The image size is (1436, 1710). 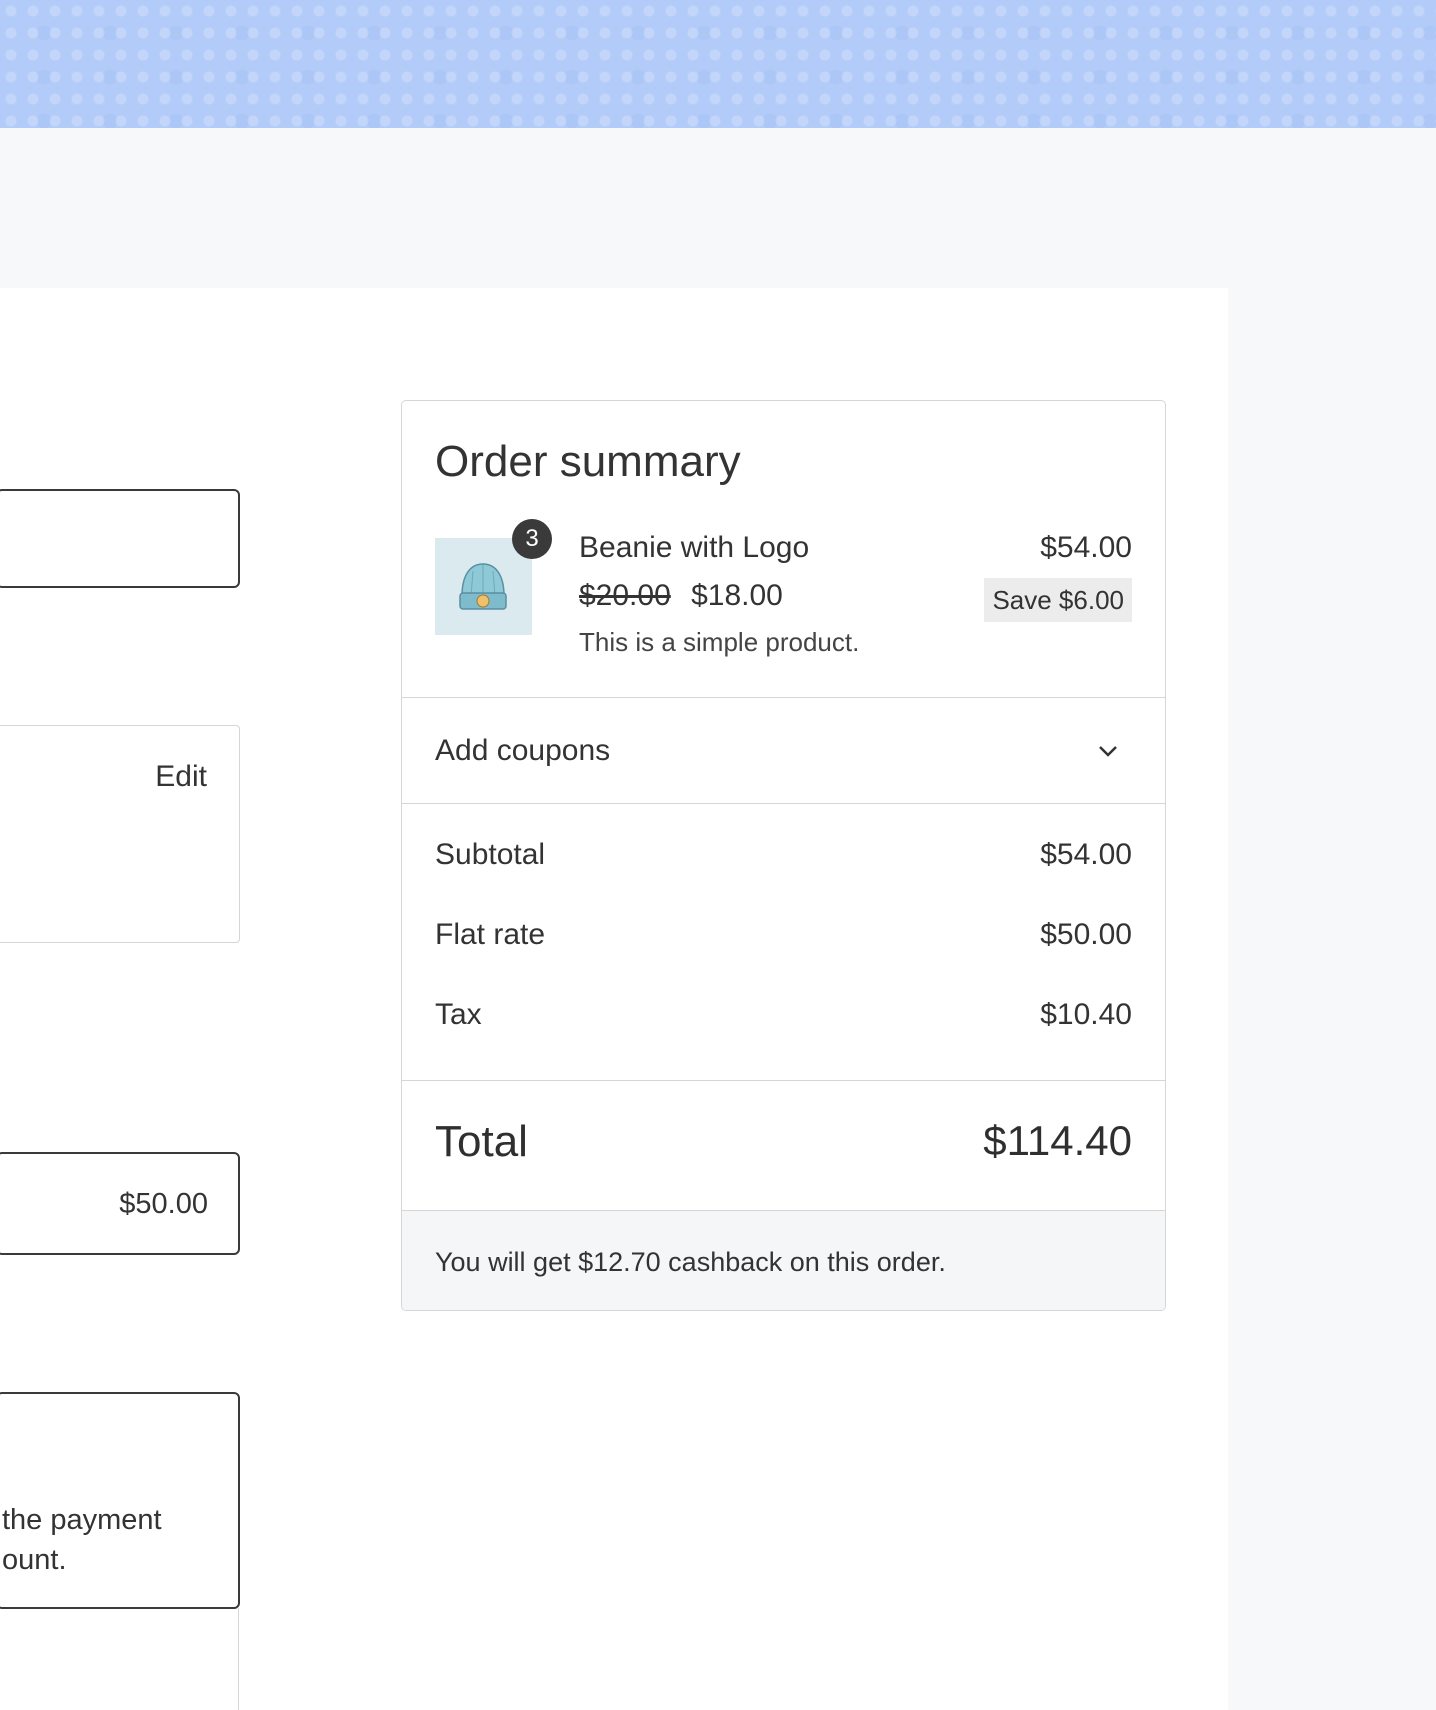 I want to click on item-name: Beanie with Logo, so click(x=694, y=547).